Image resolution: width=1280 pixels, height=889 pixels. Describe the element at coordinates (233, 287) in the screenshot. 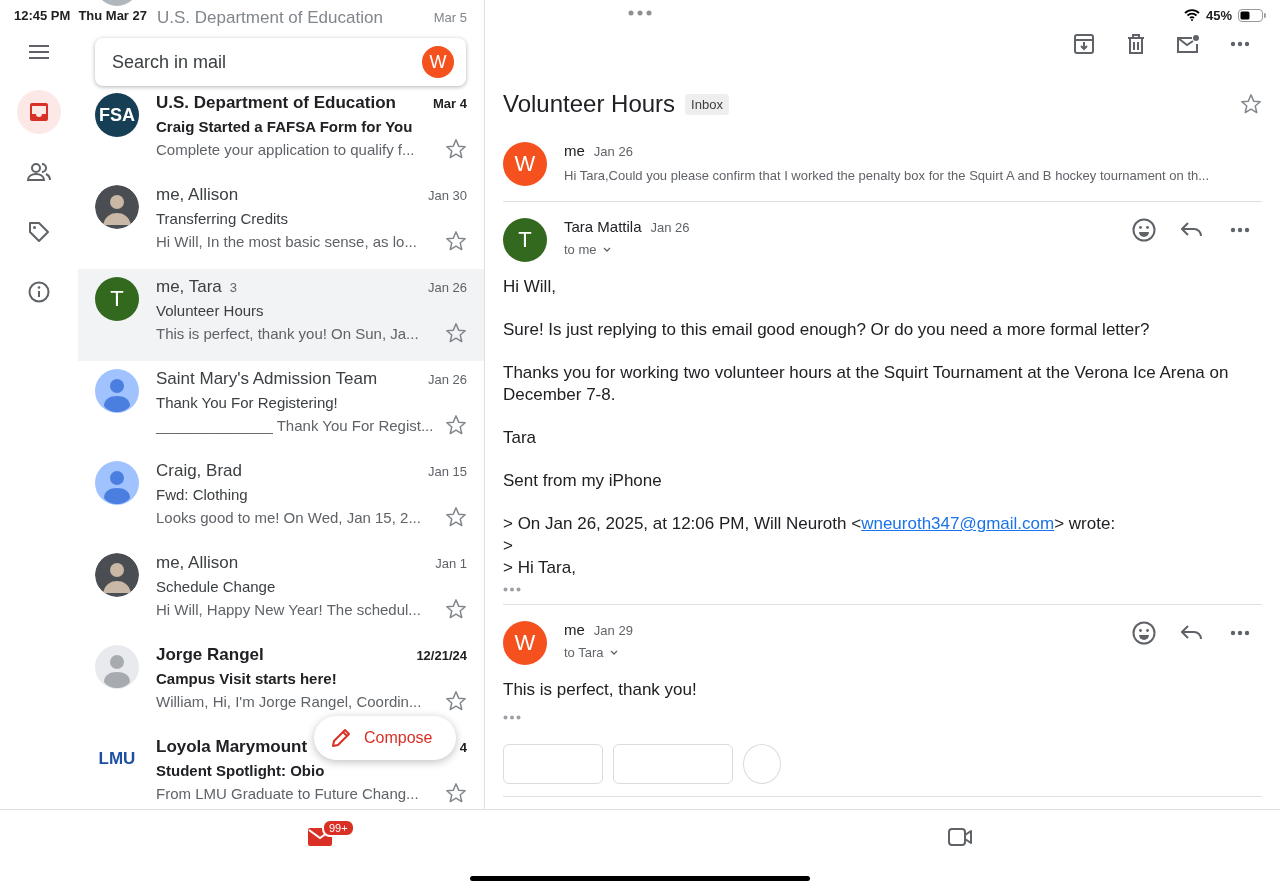

I see `thread-count: 3` at that location.